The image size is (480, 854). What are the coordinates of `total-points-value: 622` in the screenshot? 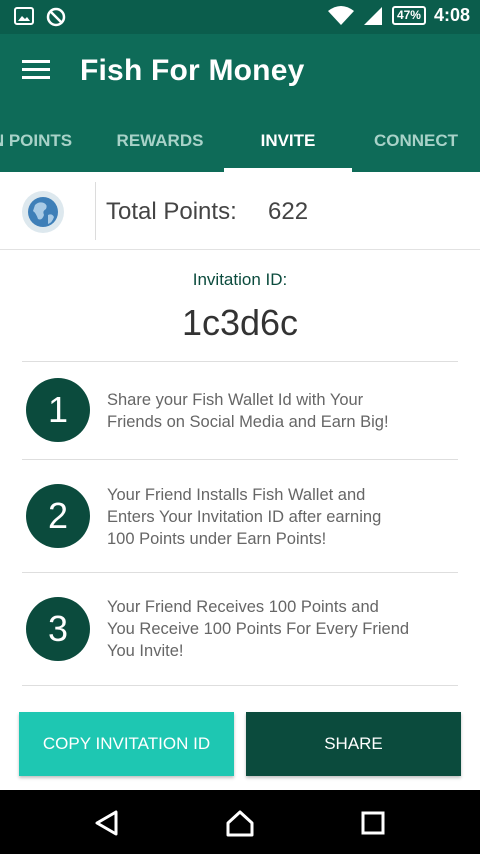 It's located at (288, 211).